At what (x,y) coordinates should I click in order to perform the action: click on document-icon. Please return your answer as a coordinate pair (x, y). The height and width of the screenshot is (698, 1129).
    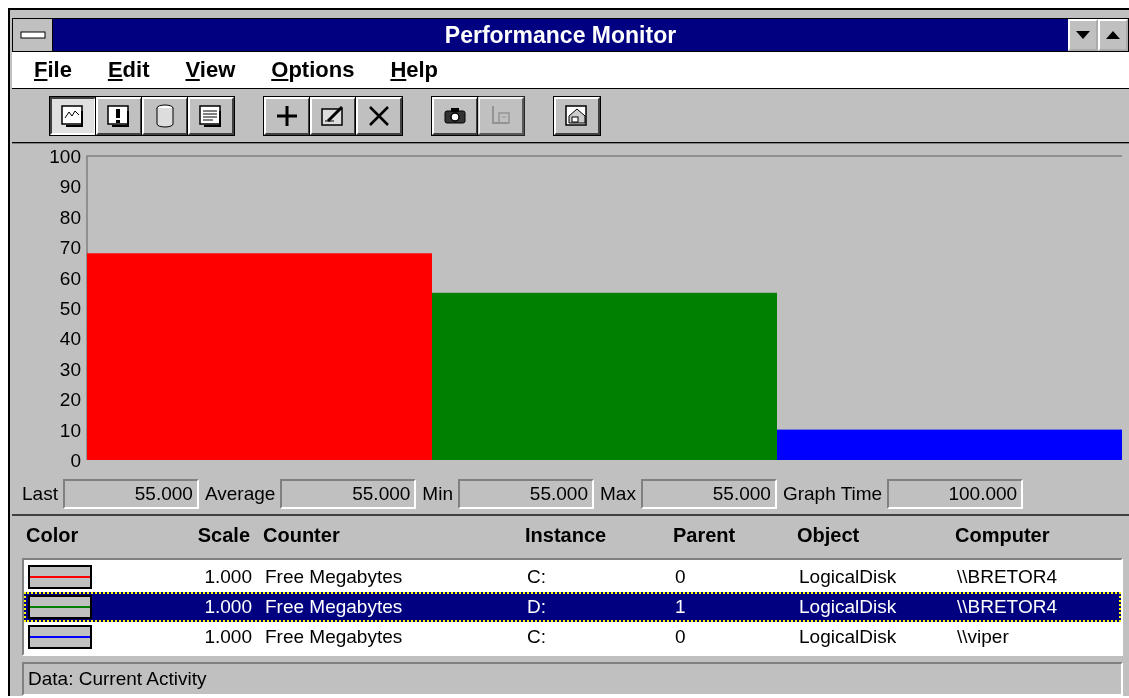
    Looking at the image, I should click on (211, 115).